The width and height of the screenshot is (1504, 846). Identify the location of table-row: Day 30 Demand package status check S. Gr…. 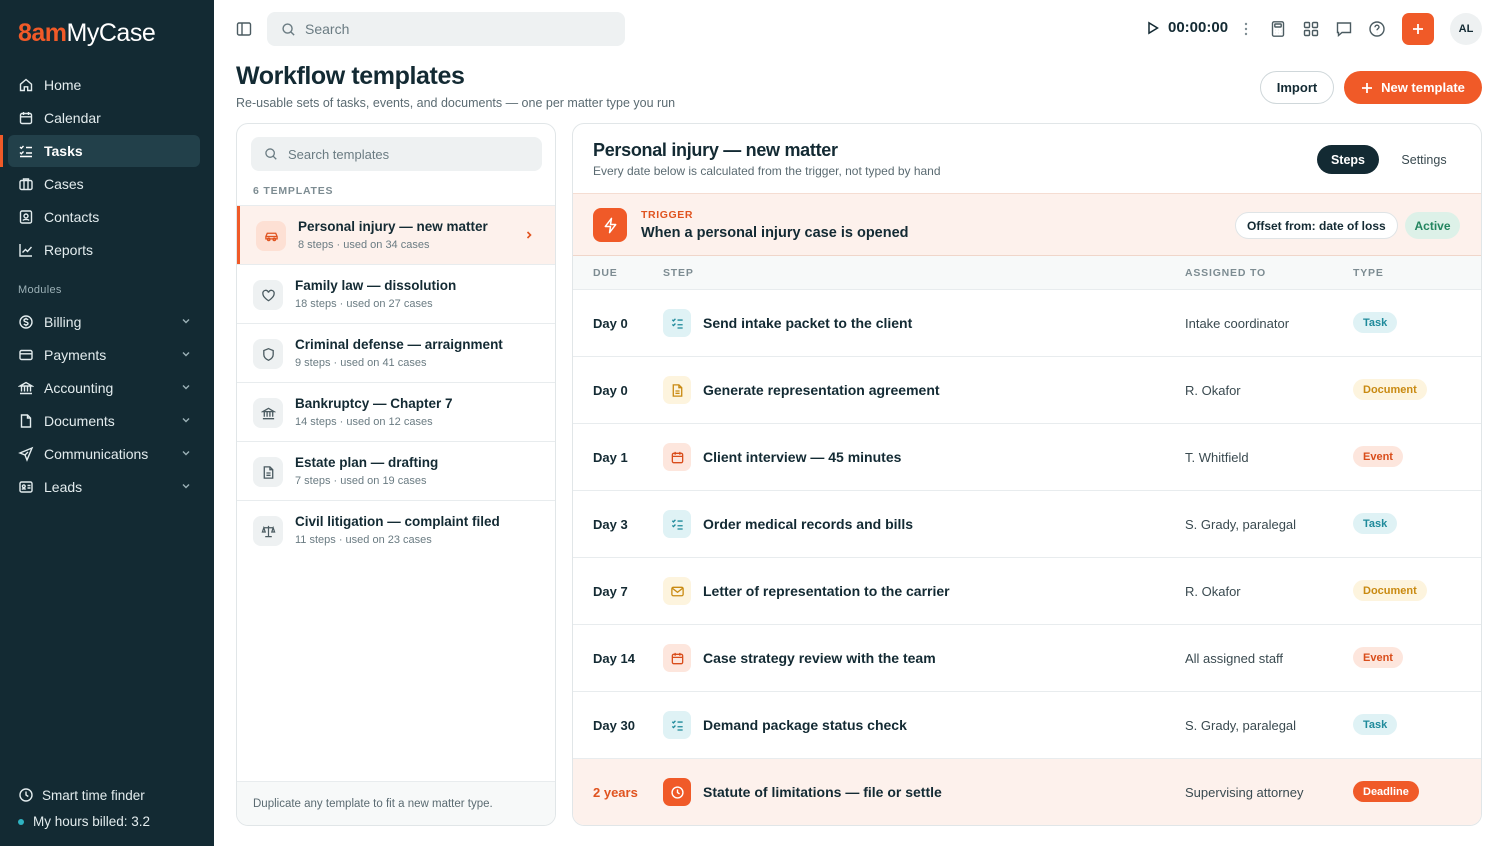
(1027, 725).